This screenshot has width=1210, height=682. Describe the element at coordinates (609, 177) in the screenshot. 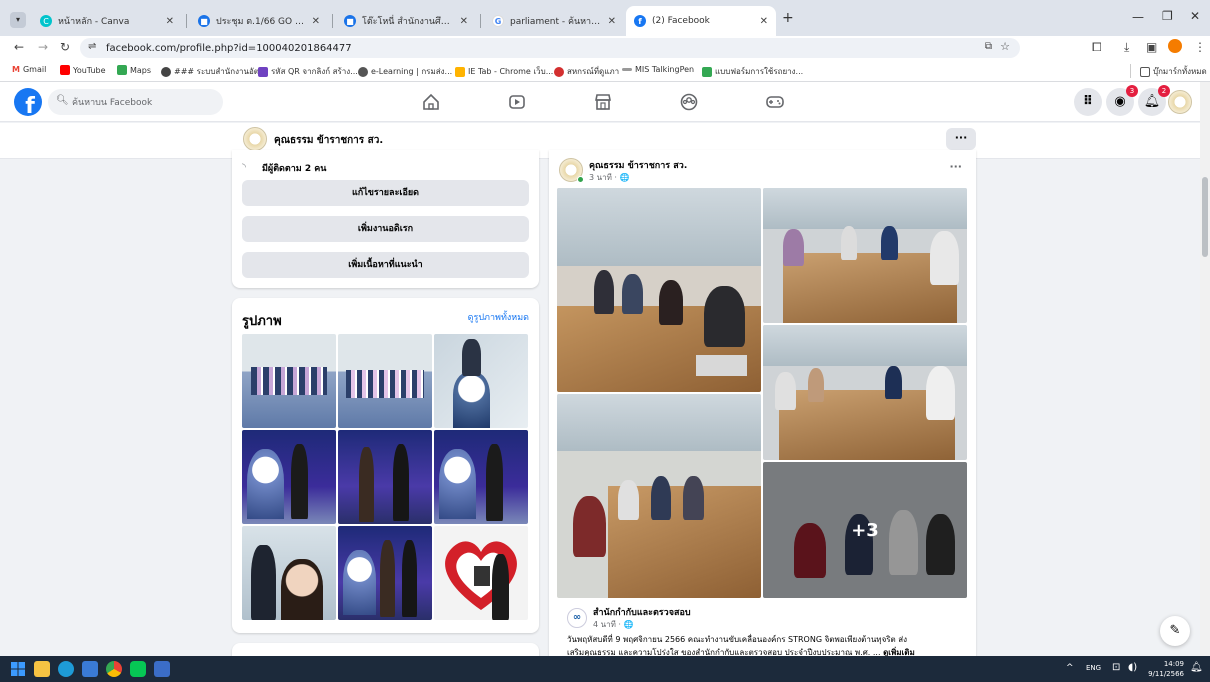

I see `post-timestamp: 3 นาที · 🌐` at that location.